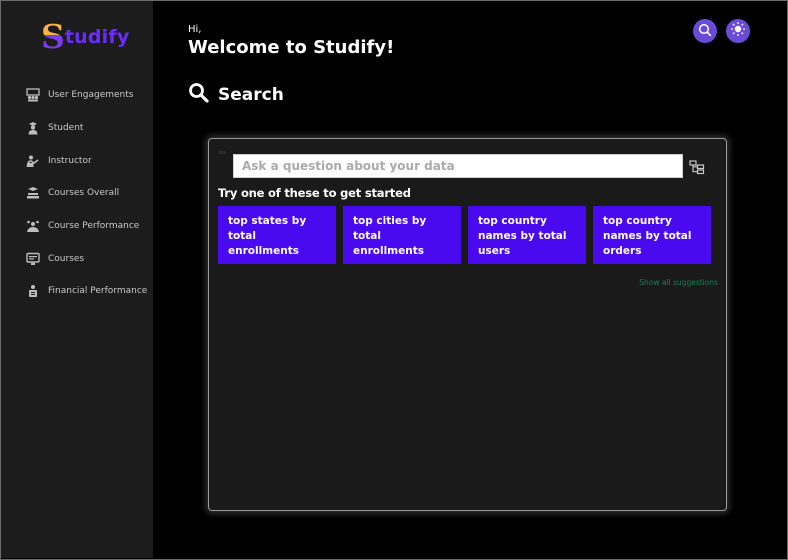  What do you see at coordinates (251, 94) in the screenshot?
I see `search-title: Search` at bounding box center [251, 94].